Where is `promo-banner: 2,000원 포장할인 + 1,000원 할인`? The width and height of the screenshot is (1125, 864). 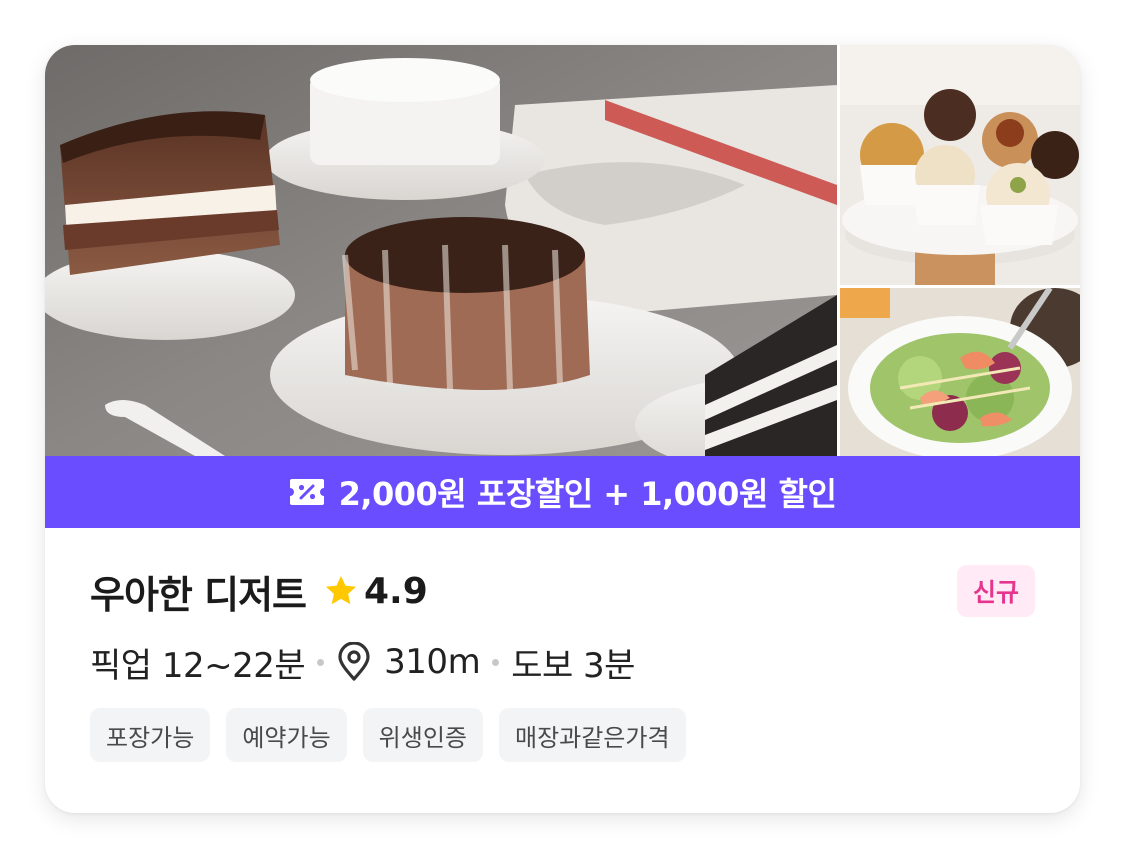 promo-banner: 2,000원 포장할인 + 1,000원 할인 is located at coordinates (562, 492).